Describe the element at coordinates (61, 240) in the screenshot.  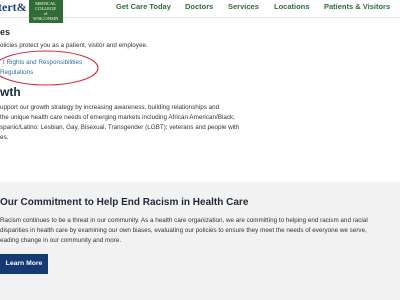
I see `commitment-paragraph-line: eading change in our community and more.` at that location.